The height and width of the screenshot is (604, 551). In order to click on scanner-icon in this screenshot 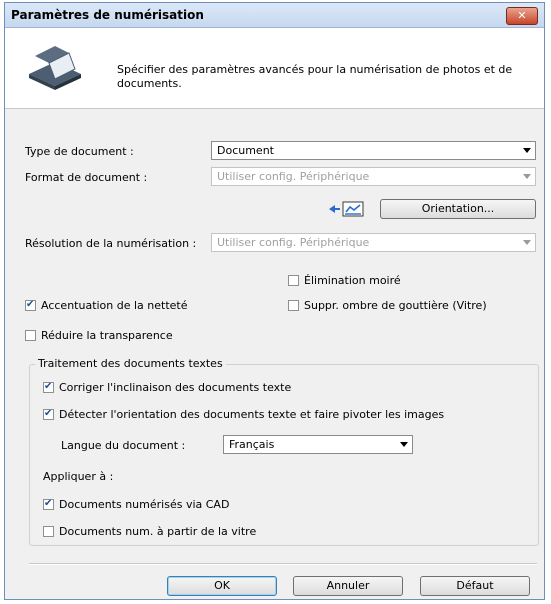, I will do `click(55, 68)`.